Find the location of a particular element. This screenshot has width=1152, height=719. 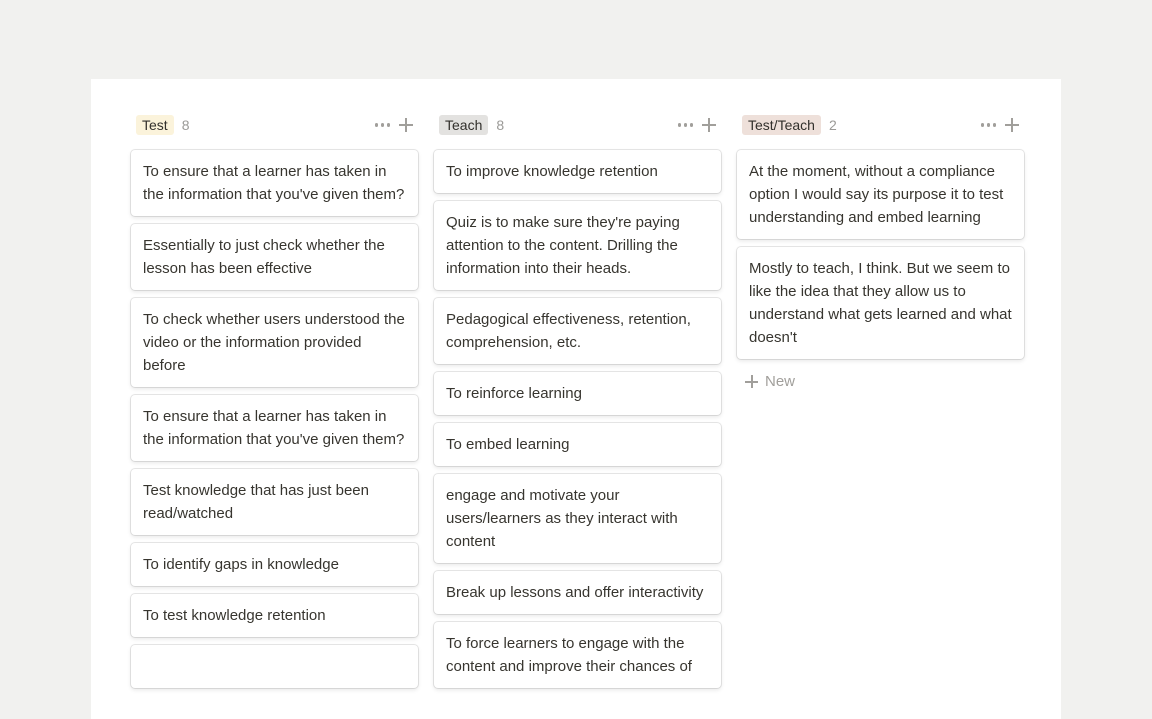

column-header: Test/Teach 2 is located at coordinates (880, 125).